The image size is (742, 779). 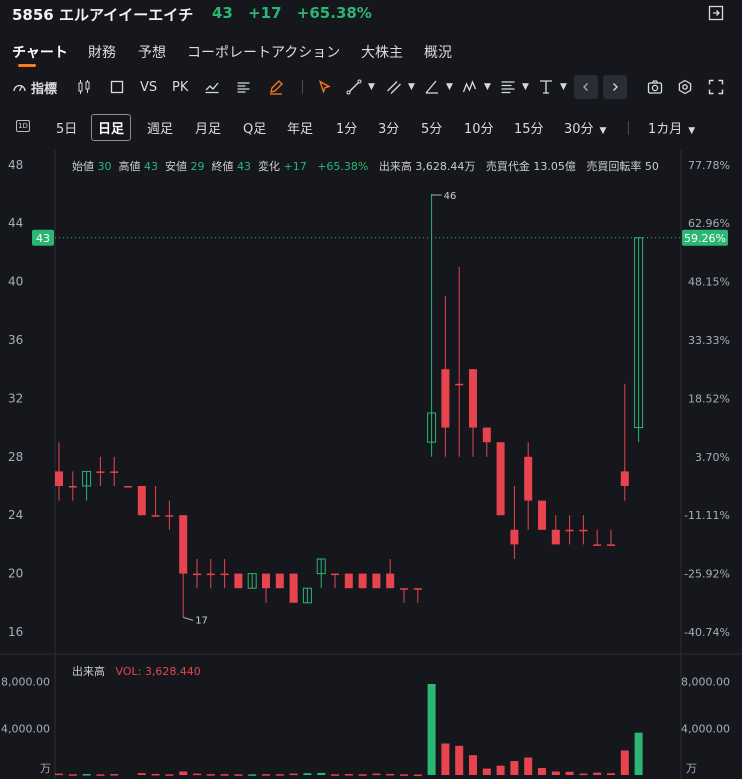 What do you see at coordinates (705, 728) in the screenshot?
I see `volume-tick-label-right: 4,000.00` at bounding box center [705, 728].